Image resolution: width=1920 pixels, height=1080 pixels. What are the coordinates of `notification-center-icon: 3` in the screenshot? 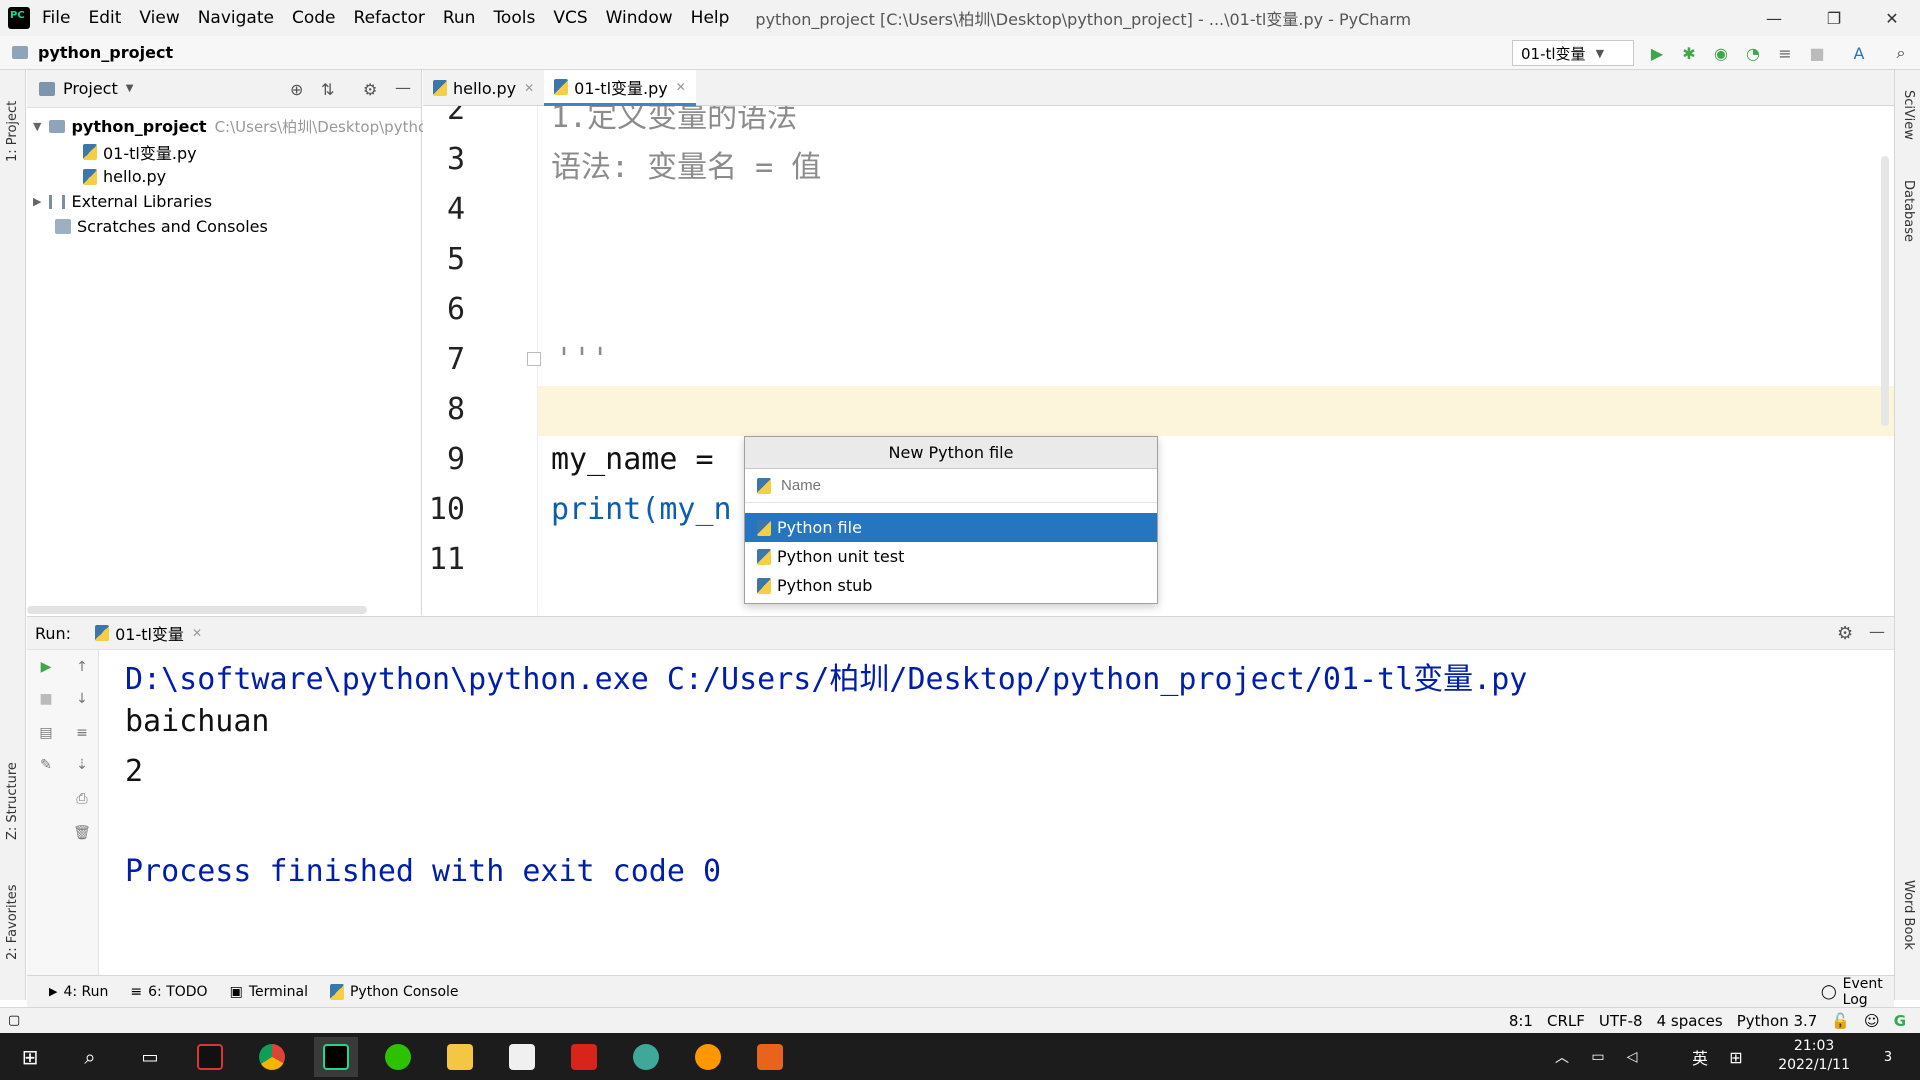 It's located at (1888, 1057).